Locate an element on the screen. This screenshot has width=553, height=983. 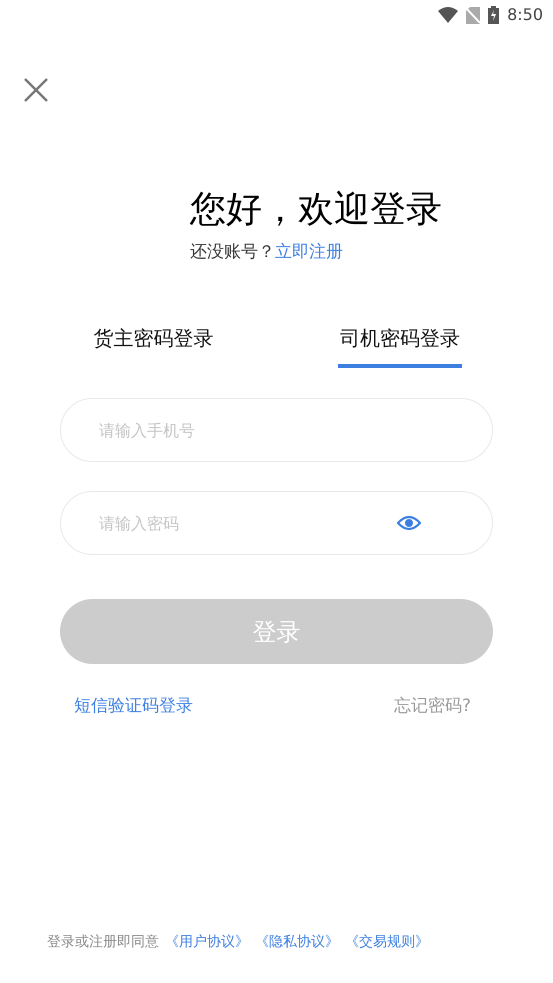
agreement-link: 《隐私协议》 is located at coordinates (297, 942).